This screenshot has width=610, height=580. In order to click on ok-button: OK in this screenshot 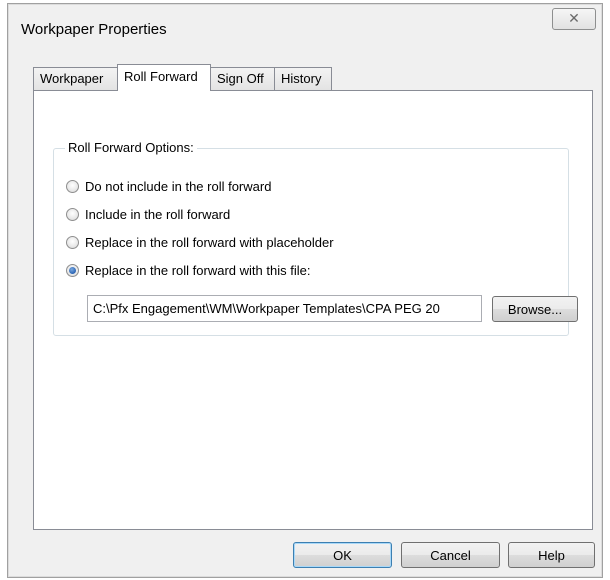, I will do `click(342, 555)`.